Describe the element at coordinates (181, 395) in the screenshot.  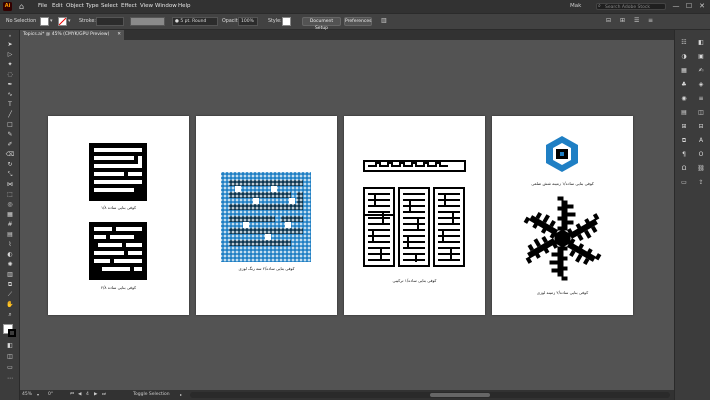
I see `status-chevron-icon: ▸` at that location.